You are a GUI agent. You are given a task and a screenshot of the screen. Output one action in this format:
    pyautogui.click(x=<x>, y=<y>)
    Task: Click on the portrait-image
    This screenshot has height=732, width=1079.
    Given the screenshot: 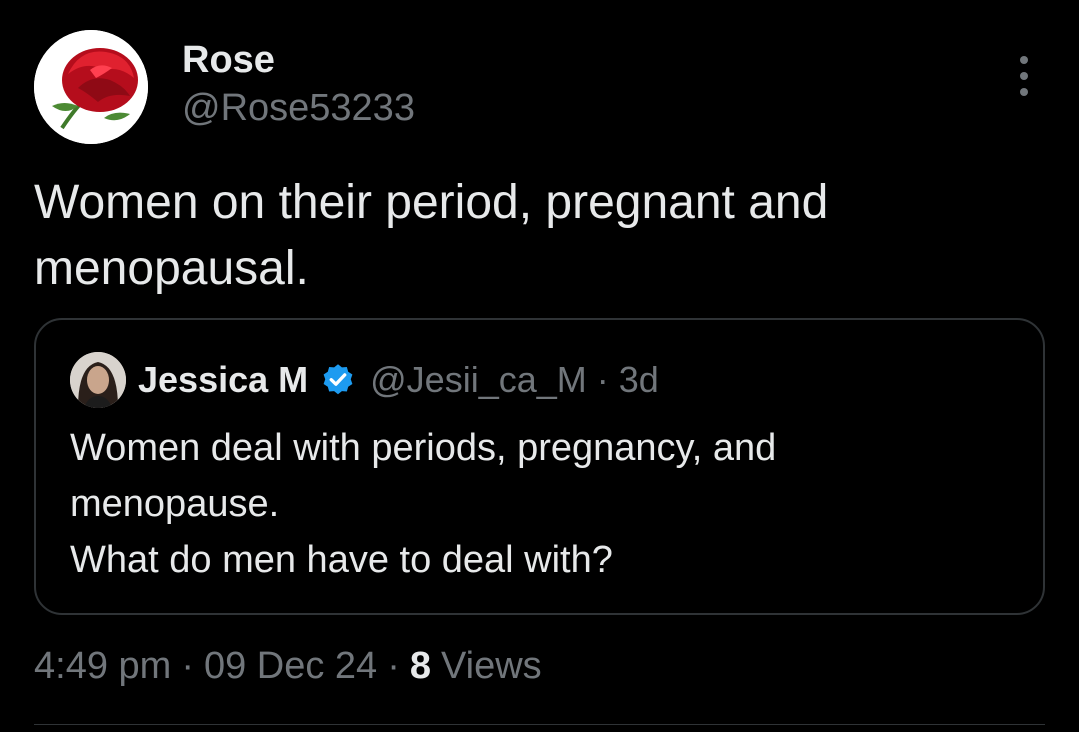 What is the action you would take?
    pyautogui.click(x=98, y=380)
    